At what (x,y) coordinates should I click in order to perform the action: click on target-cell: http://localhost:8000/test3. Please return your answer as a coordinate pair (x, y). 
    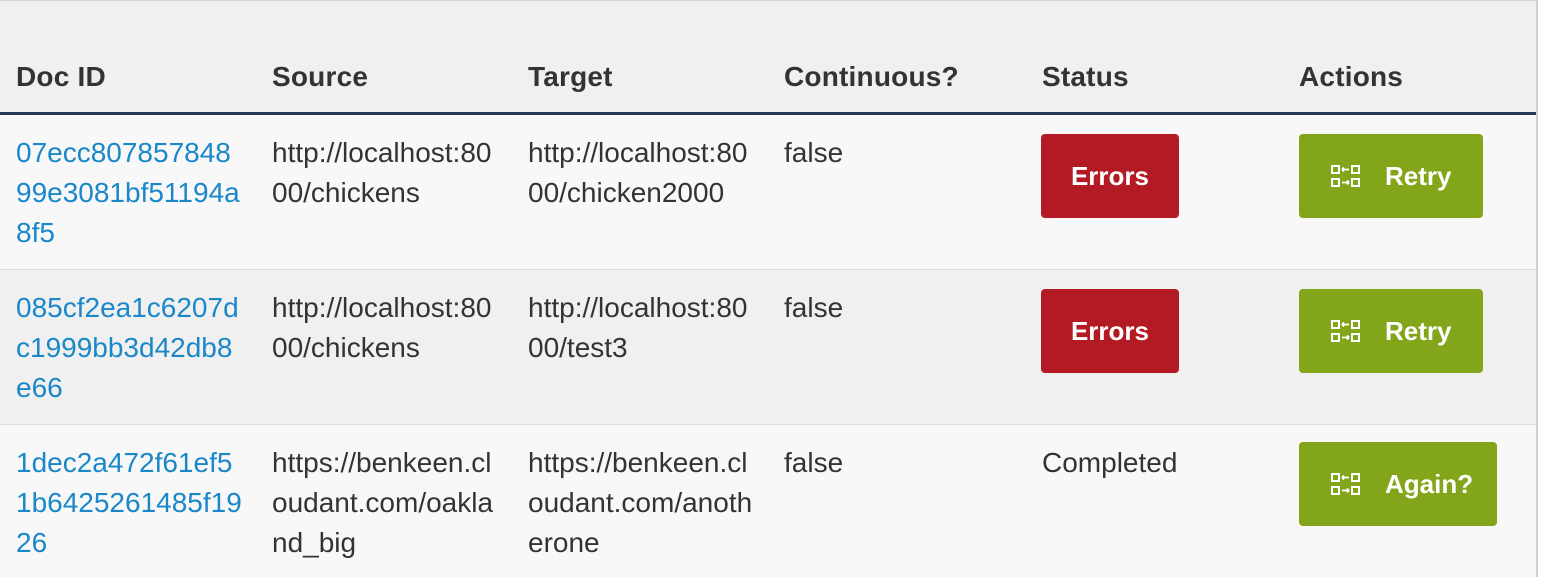
    Looking at the image, I should click on (638, 327).